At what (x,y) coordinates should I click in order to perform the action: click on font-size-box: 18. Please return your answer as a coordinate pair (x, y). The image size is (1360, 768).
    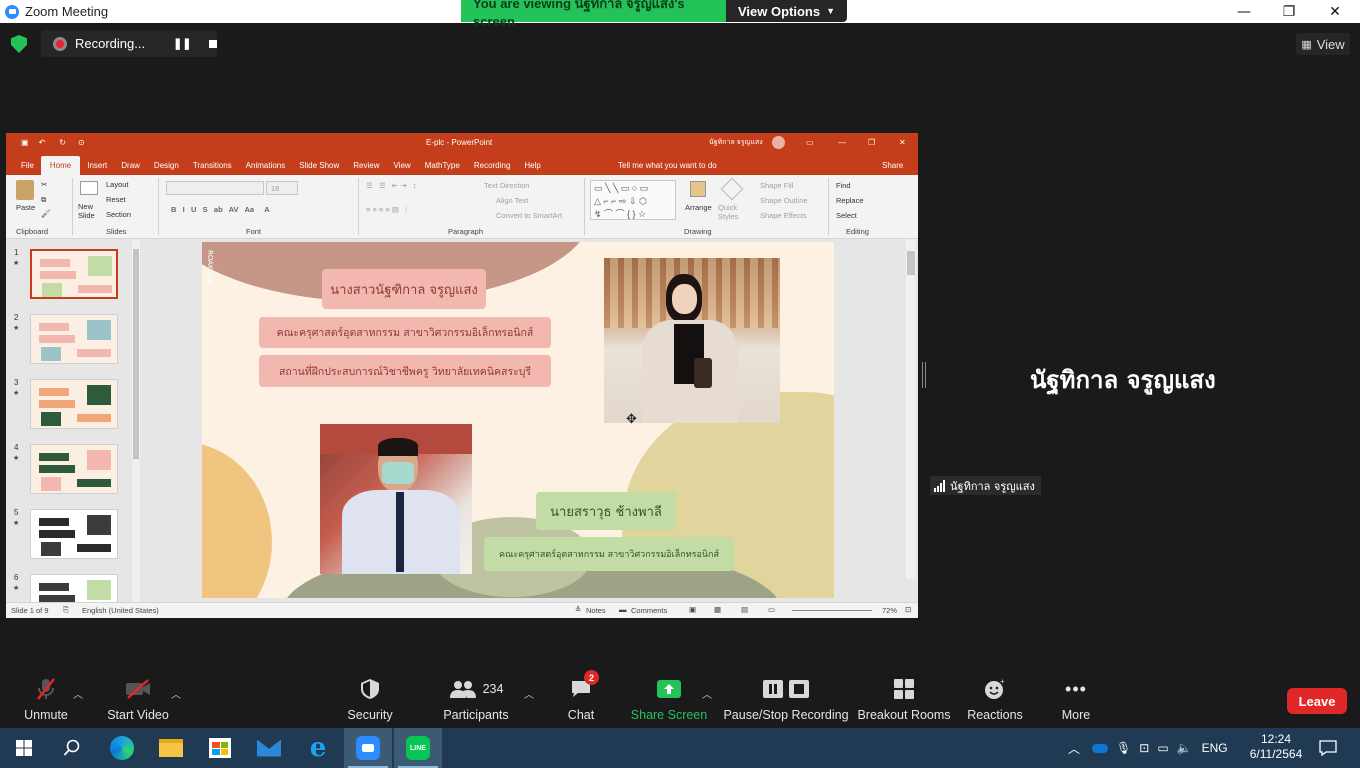
    Looking at the image, I should click on (282, 188).